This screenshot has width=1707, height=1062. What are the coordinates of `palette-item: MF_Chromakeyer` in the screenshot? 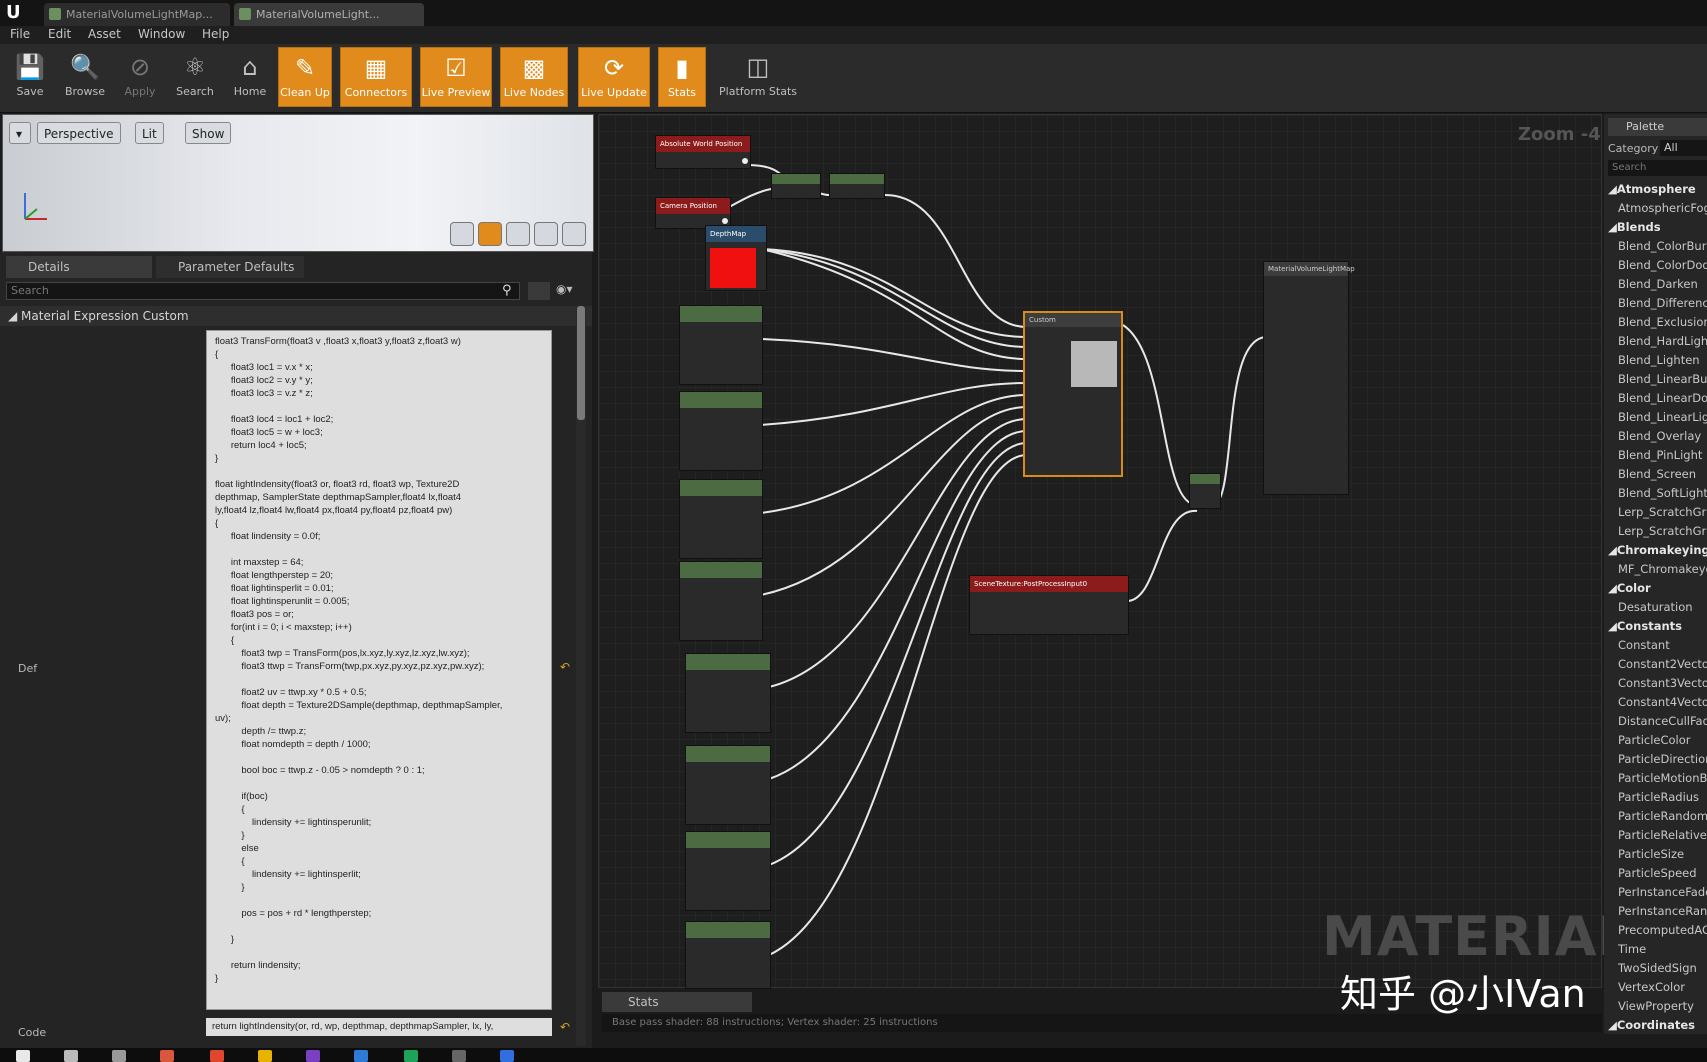 It's located at (1662, 569).